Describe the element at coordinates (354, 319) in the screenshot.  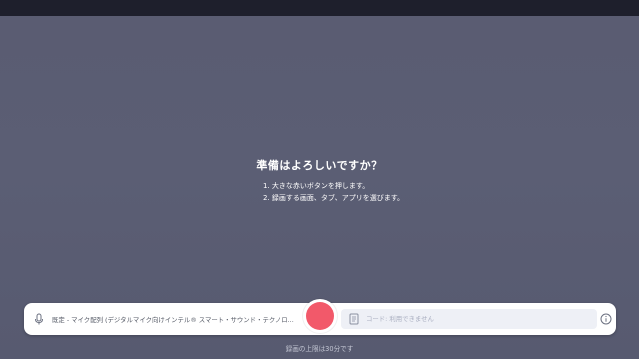
I see `document-icon` at that location.